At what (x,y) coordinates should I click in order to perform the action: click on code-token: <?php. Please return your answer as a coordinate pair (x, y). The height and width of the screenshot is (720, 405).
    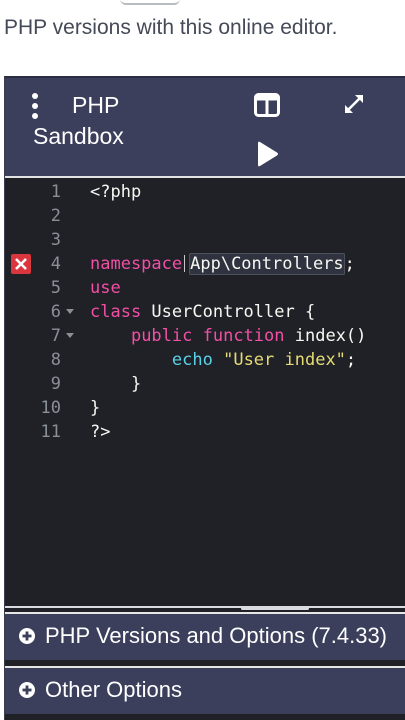
    Looking at the image, I should click on (116, 192).